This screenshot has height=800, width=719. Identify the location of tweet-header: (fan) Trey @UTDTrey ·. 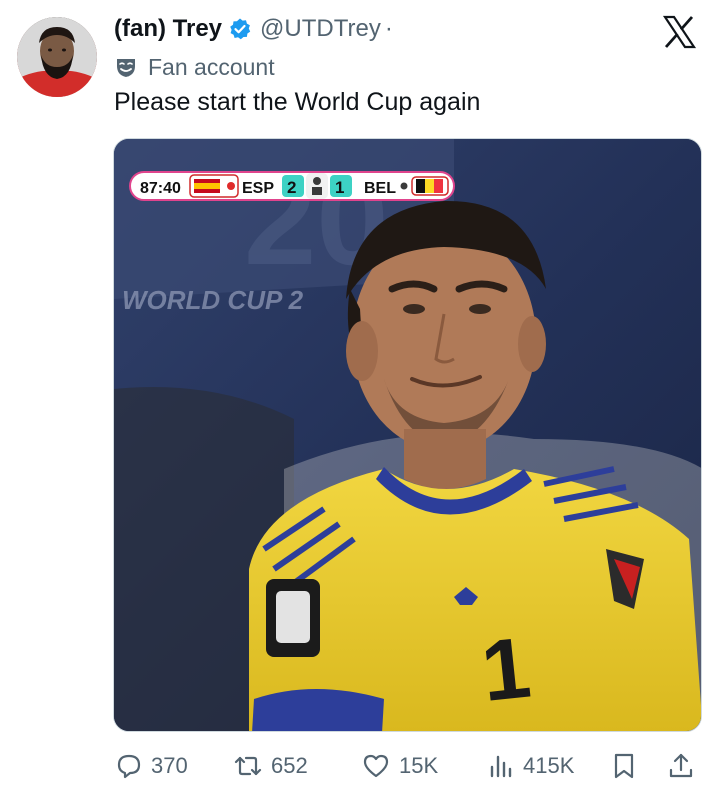
(253, 29).